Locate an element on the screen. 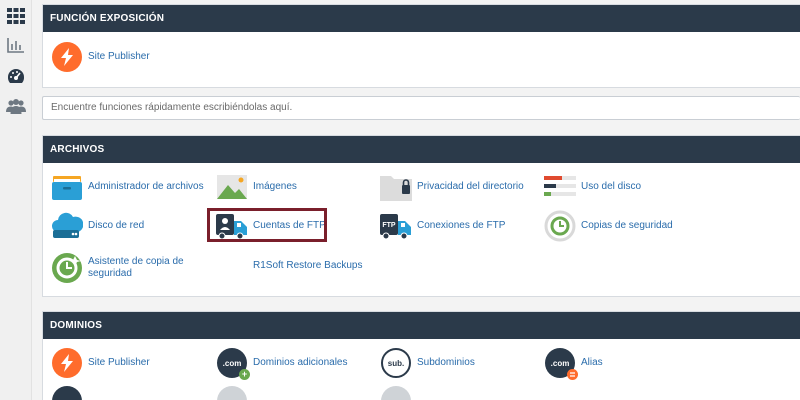 This screenshot has height=400, width=800. aliases-badge: .com is located at coordinates (560, 363).